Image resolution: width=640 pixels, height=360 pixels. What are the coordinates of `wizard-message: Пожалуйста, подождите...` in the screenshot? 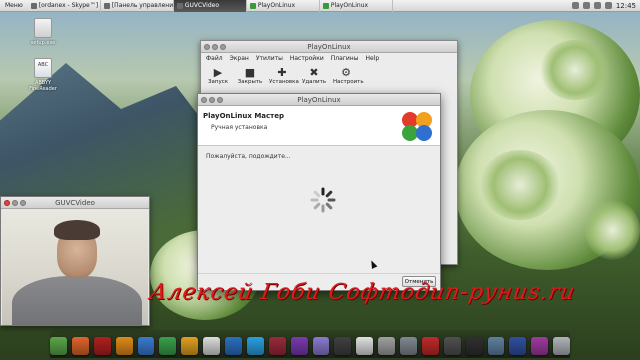 It's located at (248, 156).